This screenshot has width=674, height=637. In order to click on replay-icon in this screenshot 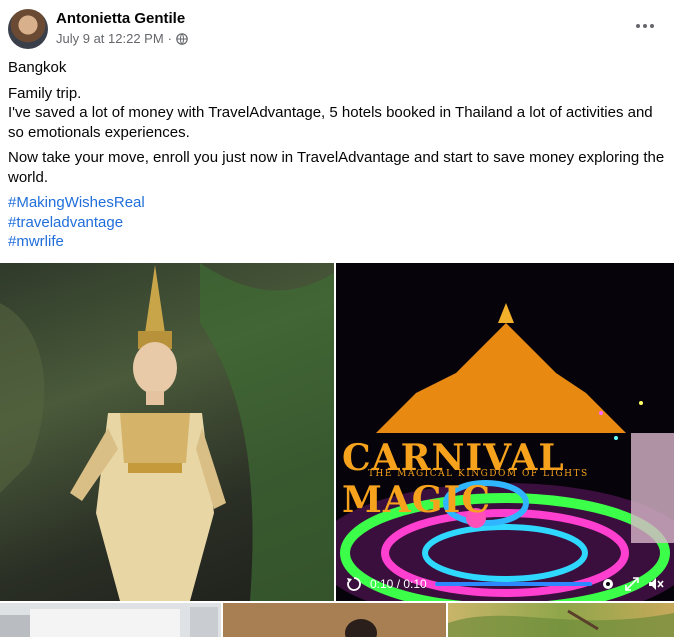, I will do `click(354, 584)`.